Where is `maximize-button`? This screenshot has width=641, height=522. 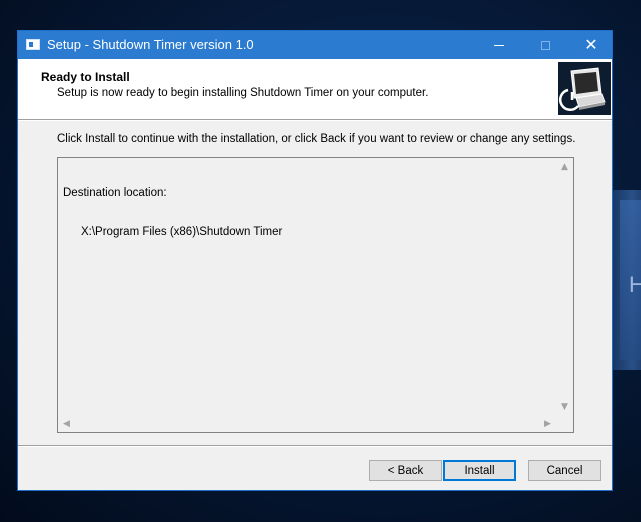 maximize-button is located at coordinates (545, 45).